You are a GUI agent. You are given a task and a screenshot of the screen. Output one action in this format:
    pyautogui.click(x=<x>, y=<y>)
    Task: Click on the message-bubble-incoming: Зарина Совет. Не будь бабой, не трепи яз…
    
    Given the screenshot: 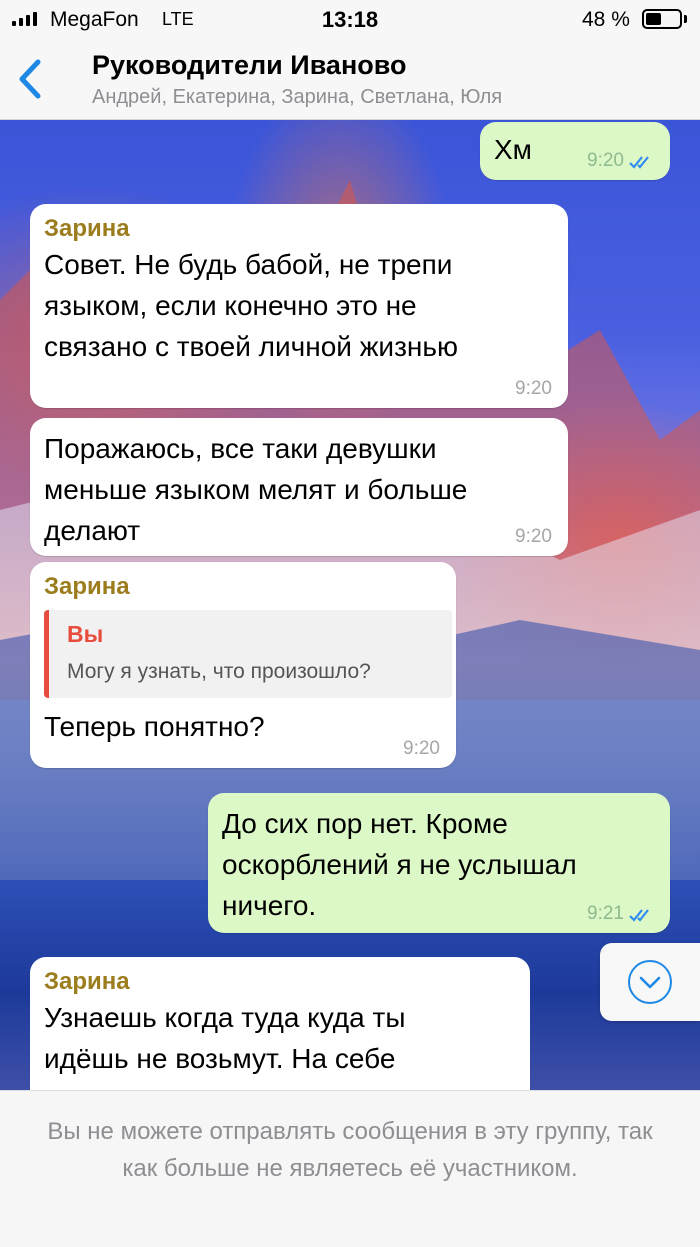 What is the action you would take?
    pyautogui.click(x=299, y=306)
    